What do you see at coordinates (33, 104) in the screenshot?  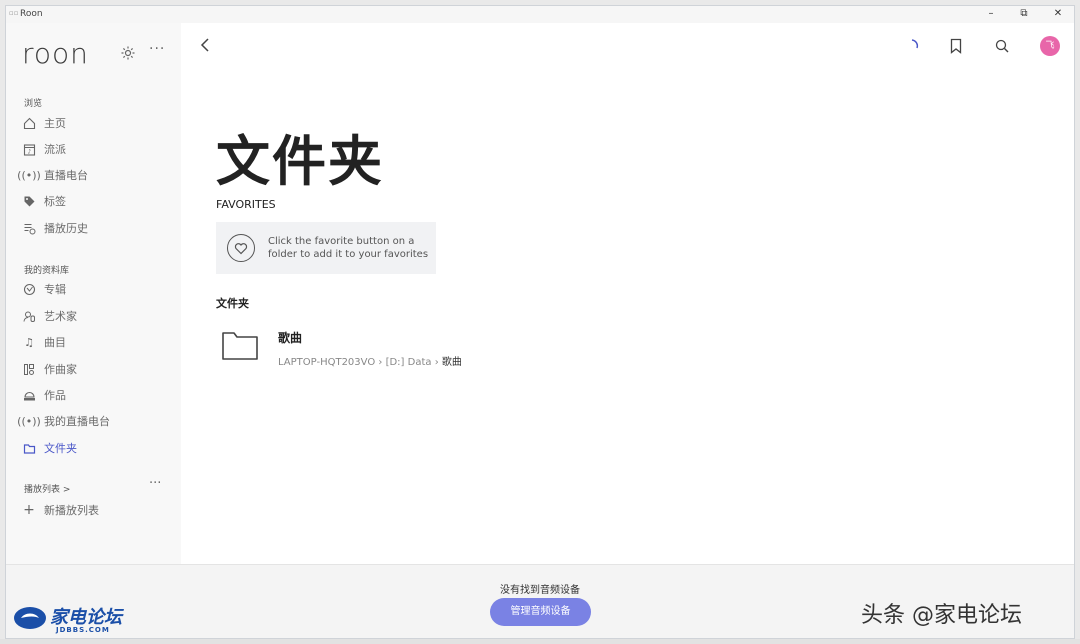 I see `browse-heading: 浏览` at bounding box center [33, 104].